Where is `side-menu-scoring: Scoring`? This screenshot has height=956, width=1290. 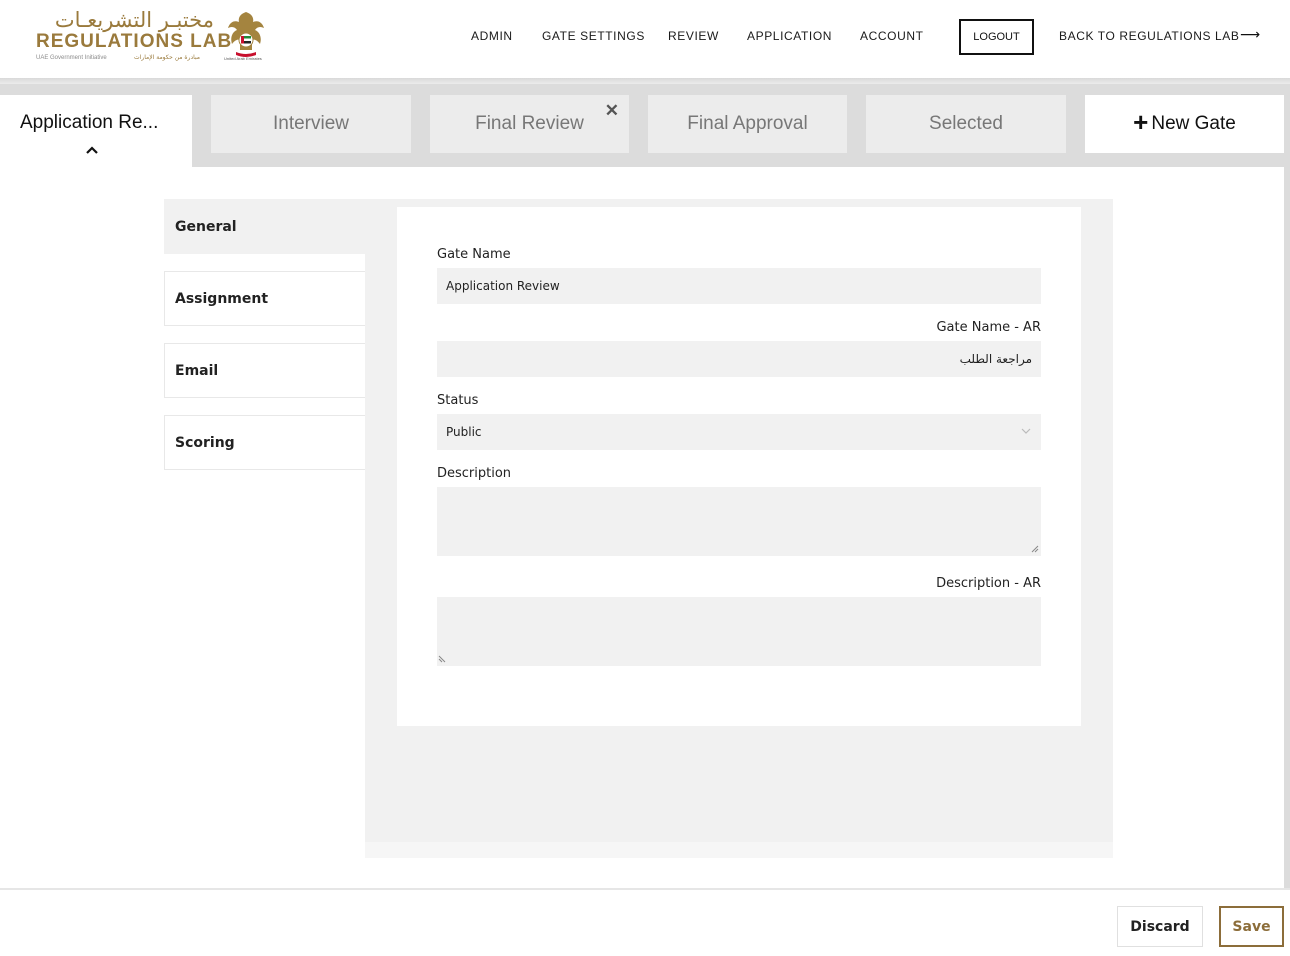
side-menu-scoring: Scoring is located at coordinates (264, 442).